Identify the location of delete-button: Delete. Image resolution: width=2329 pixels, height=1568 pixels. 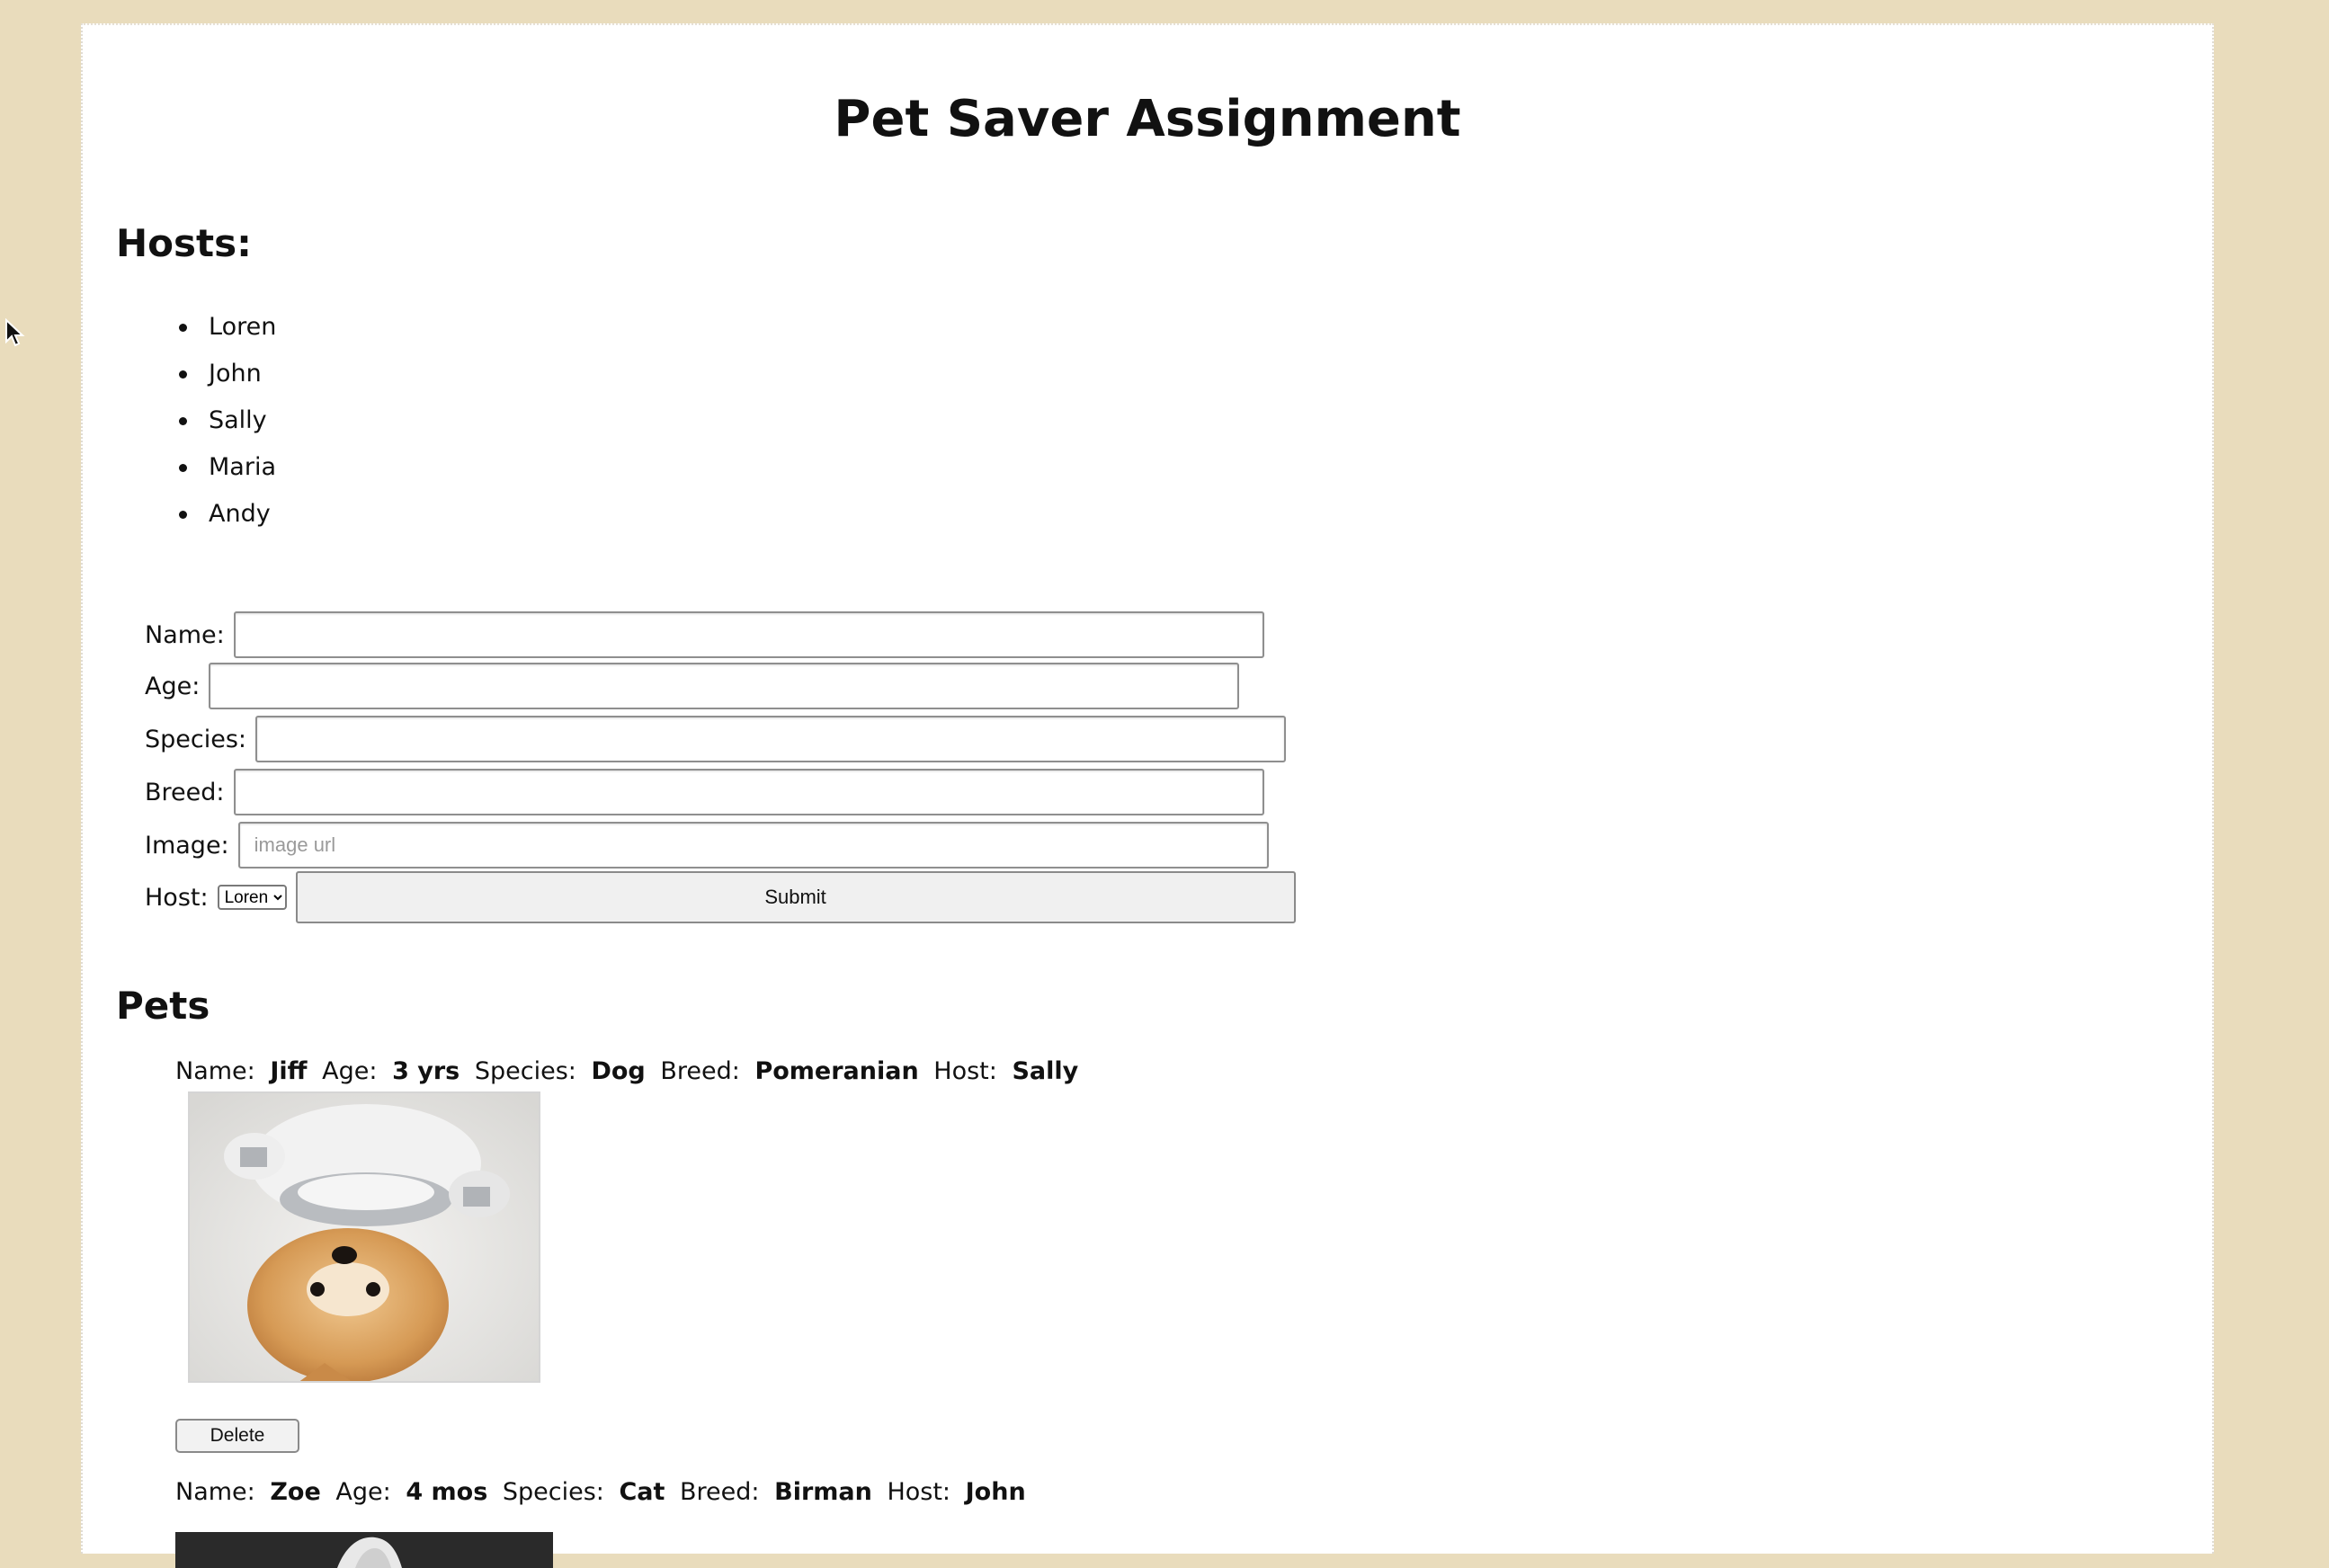
(237, 1436).